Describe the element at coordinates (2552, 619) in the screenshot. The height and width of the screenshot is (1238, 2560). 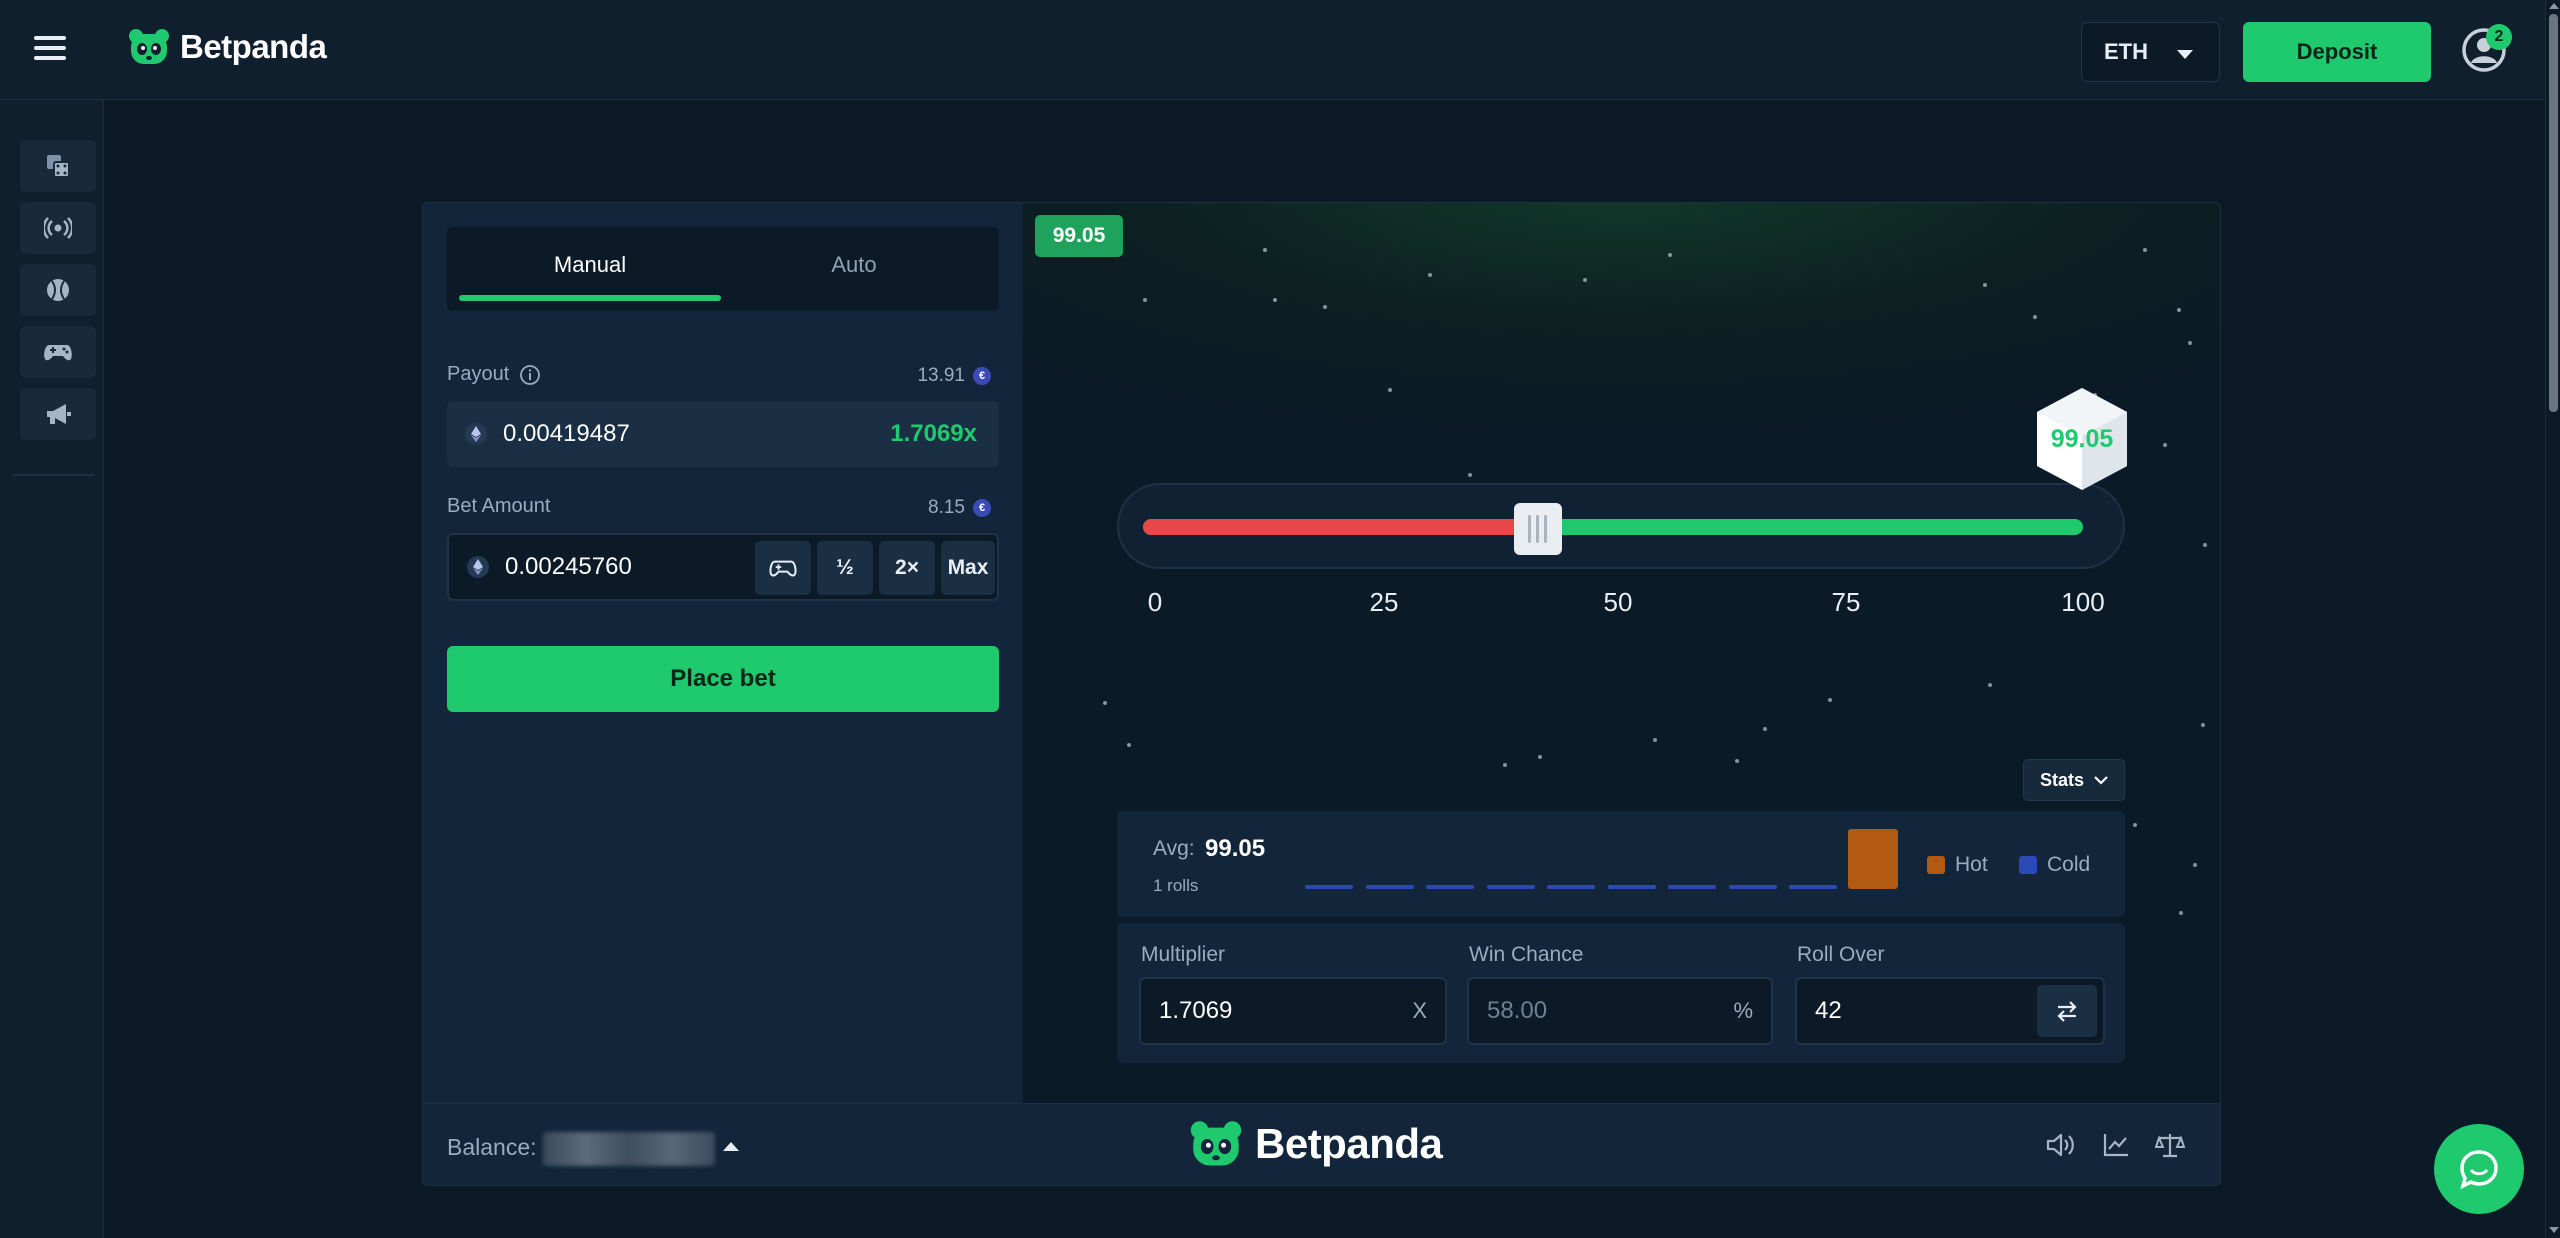
I see `page-scrollbar` at that location.